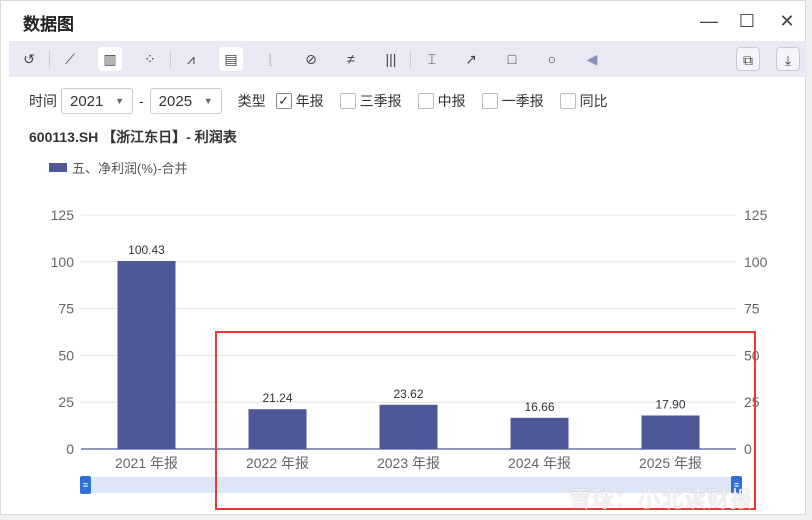 This screenshot has height=520, width=812. What do you see at coordinates (66, 402) in the screenshot?
I see `y-tick-label-left: 25` at bounding box center [66, 402].